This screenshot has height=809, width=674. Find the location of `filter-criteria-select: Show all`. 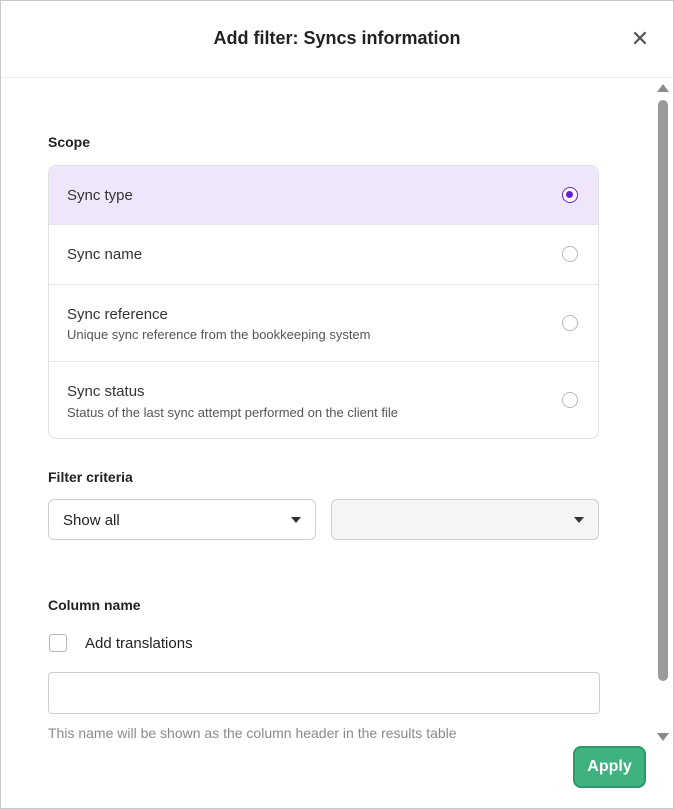

filter-criteria-select: Show all is located at coordinates (182, 519).